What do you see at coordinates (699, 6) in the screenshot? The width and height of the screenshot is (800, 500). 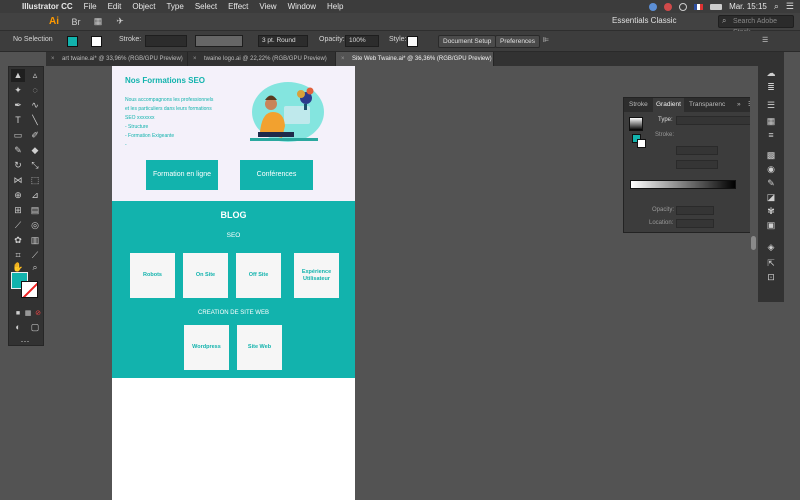 I see `flag-icon` at bounding box center [699, 6].